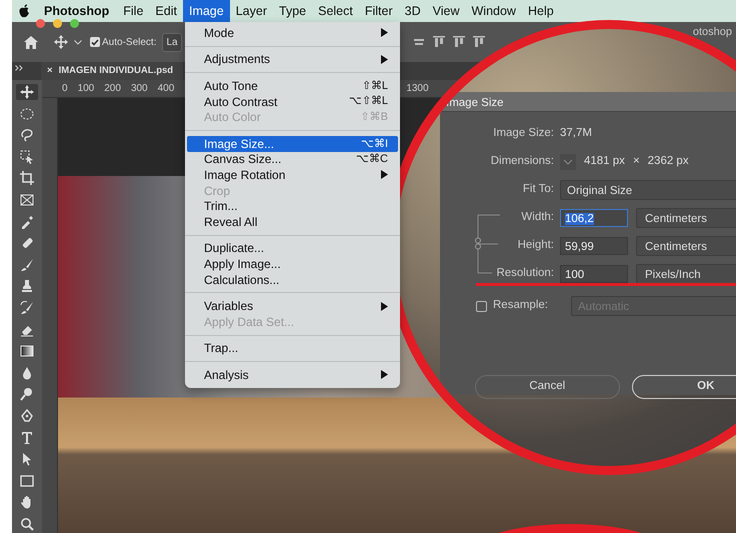  I want to click on rectangle-icon, so click(27, 481).